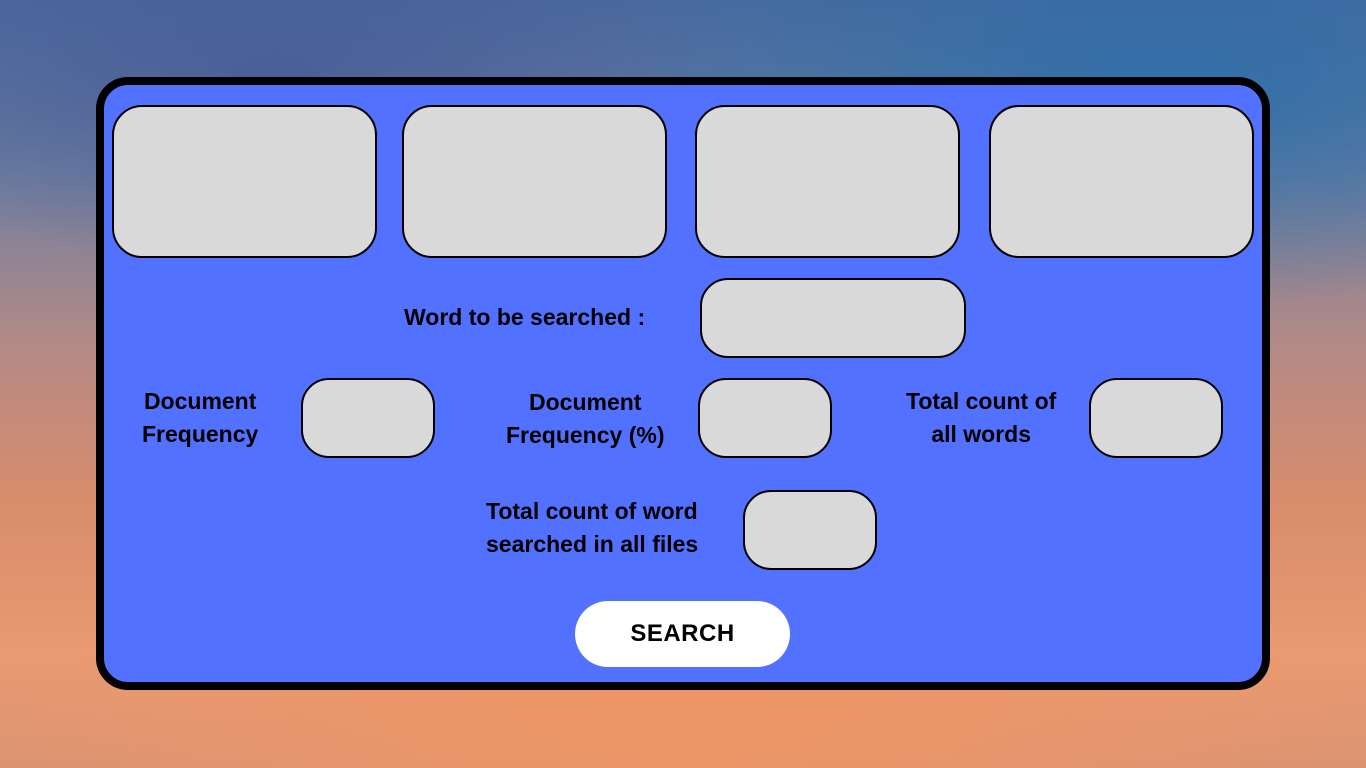 This screenshot has width=1366, height=768. What do you see at coordinates (981, 401) in the screenshot?
I see `total-words-label-line1: Total count of` at bounding box center [981, 401].